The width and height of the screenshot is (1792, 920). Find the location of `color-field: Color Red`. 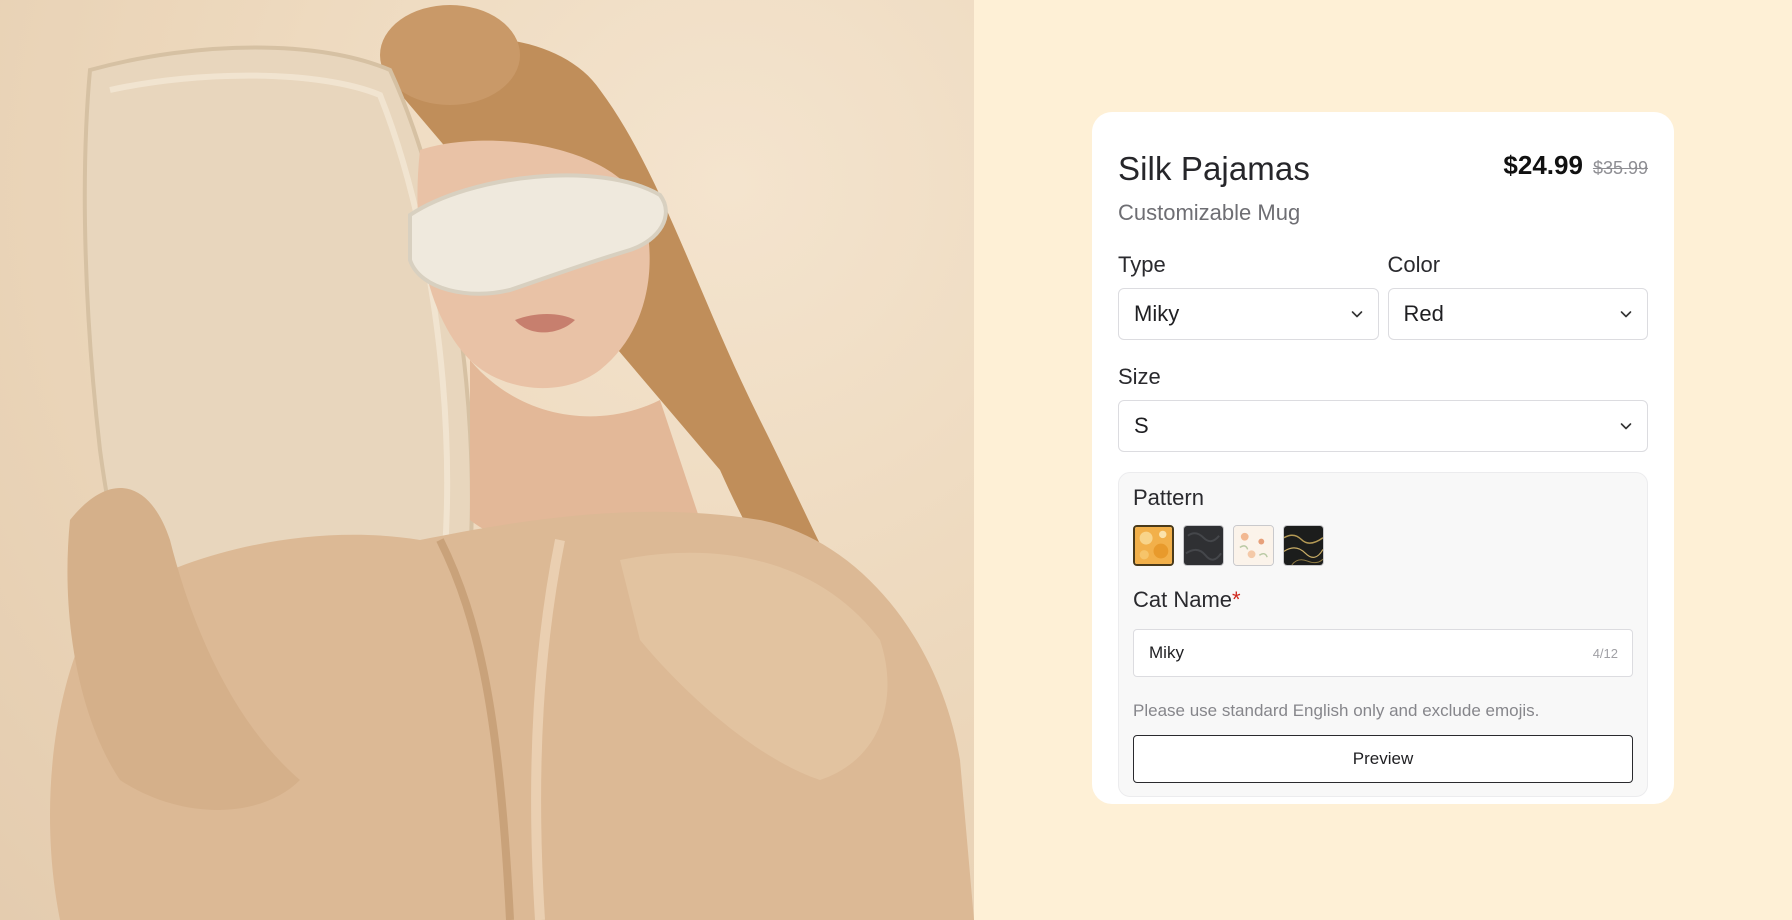

color-field: Color Red is located at coordinates (1517, 296).